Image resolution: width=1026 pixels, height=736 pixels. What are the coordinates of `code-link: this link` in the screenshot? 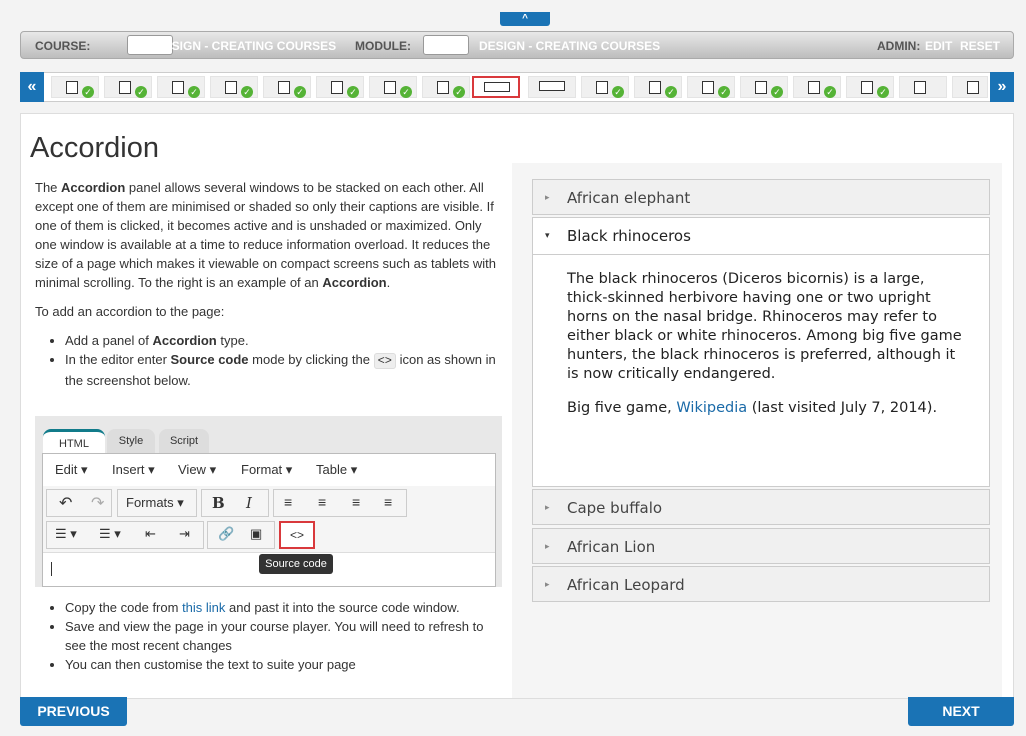 It's located at (203, 607).